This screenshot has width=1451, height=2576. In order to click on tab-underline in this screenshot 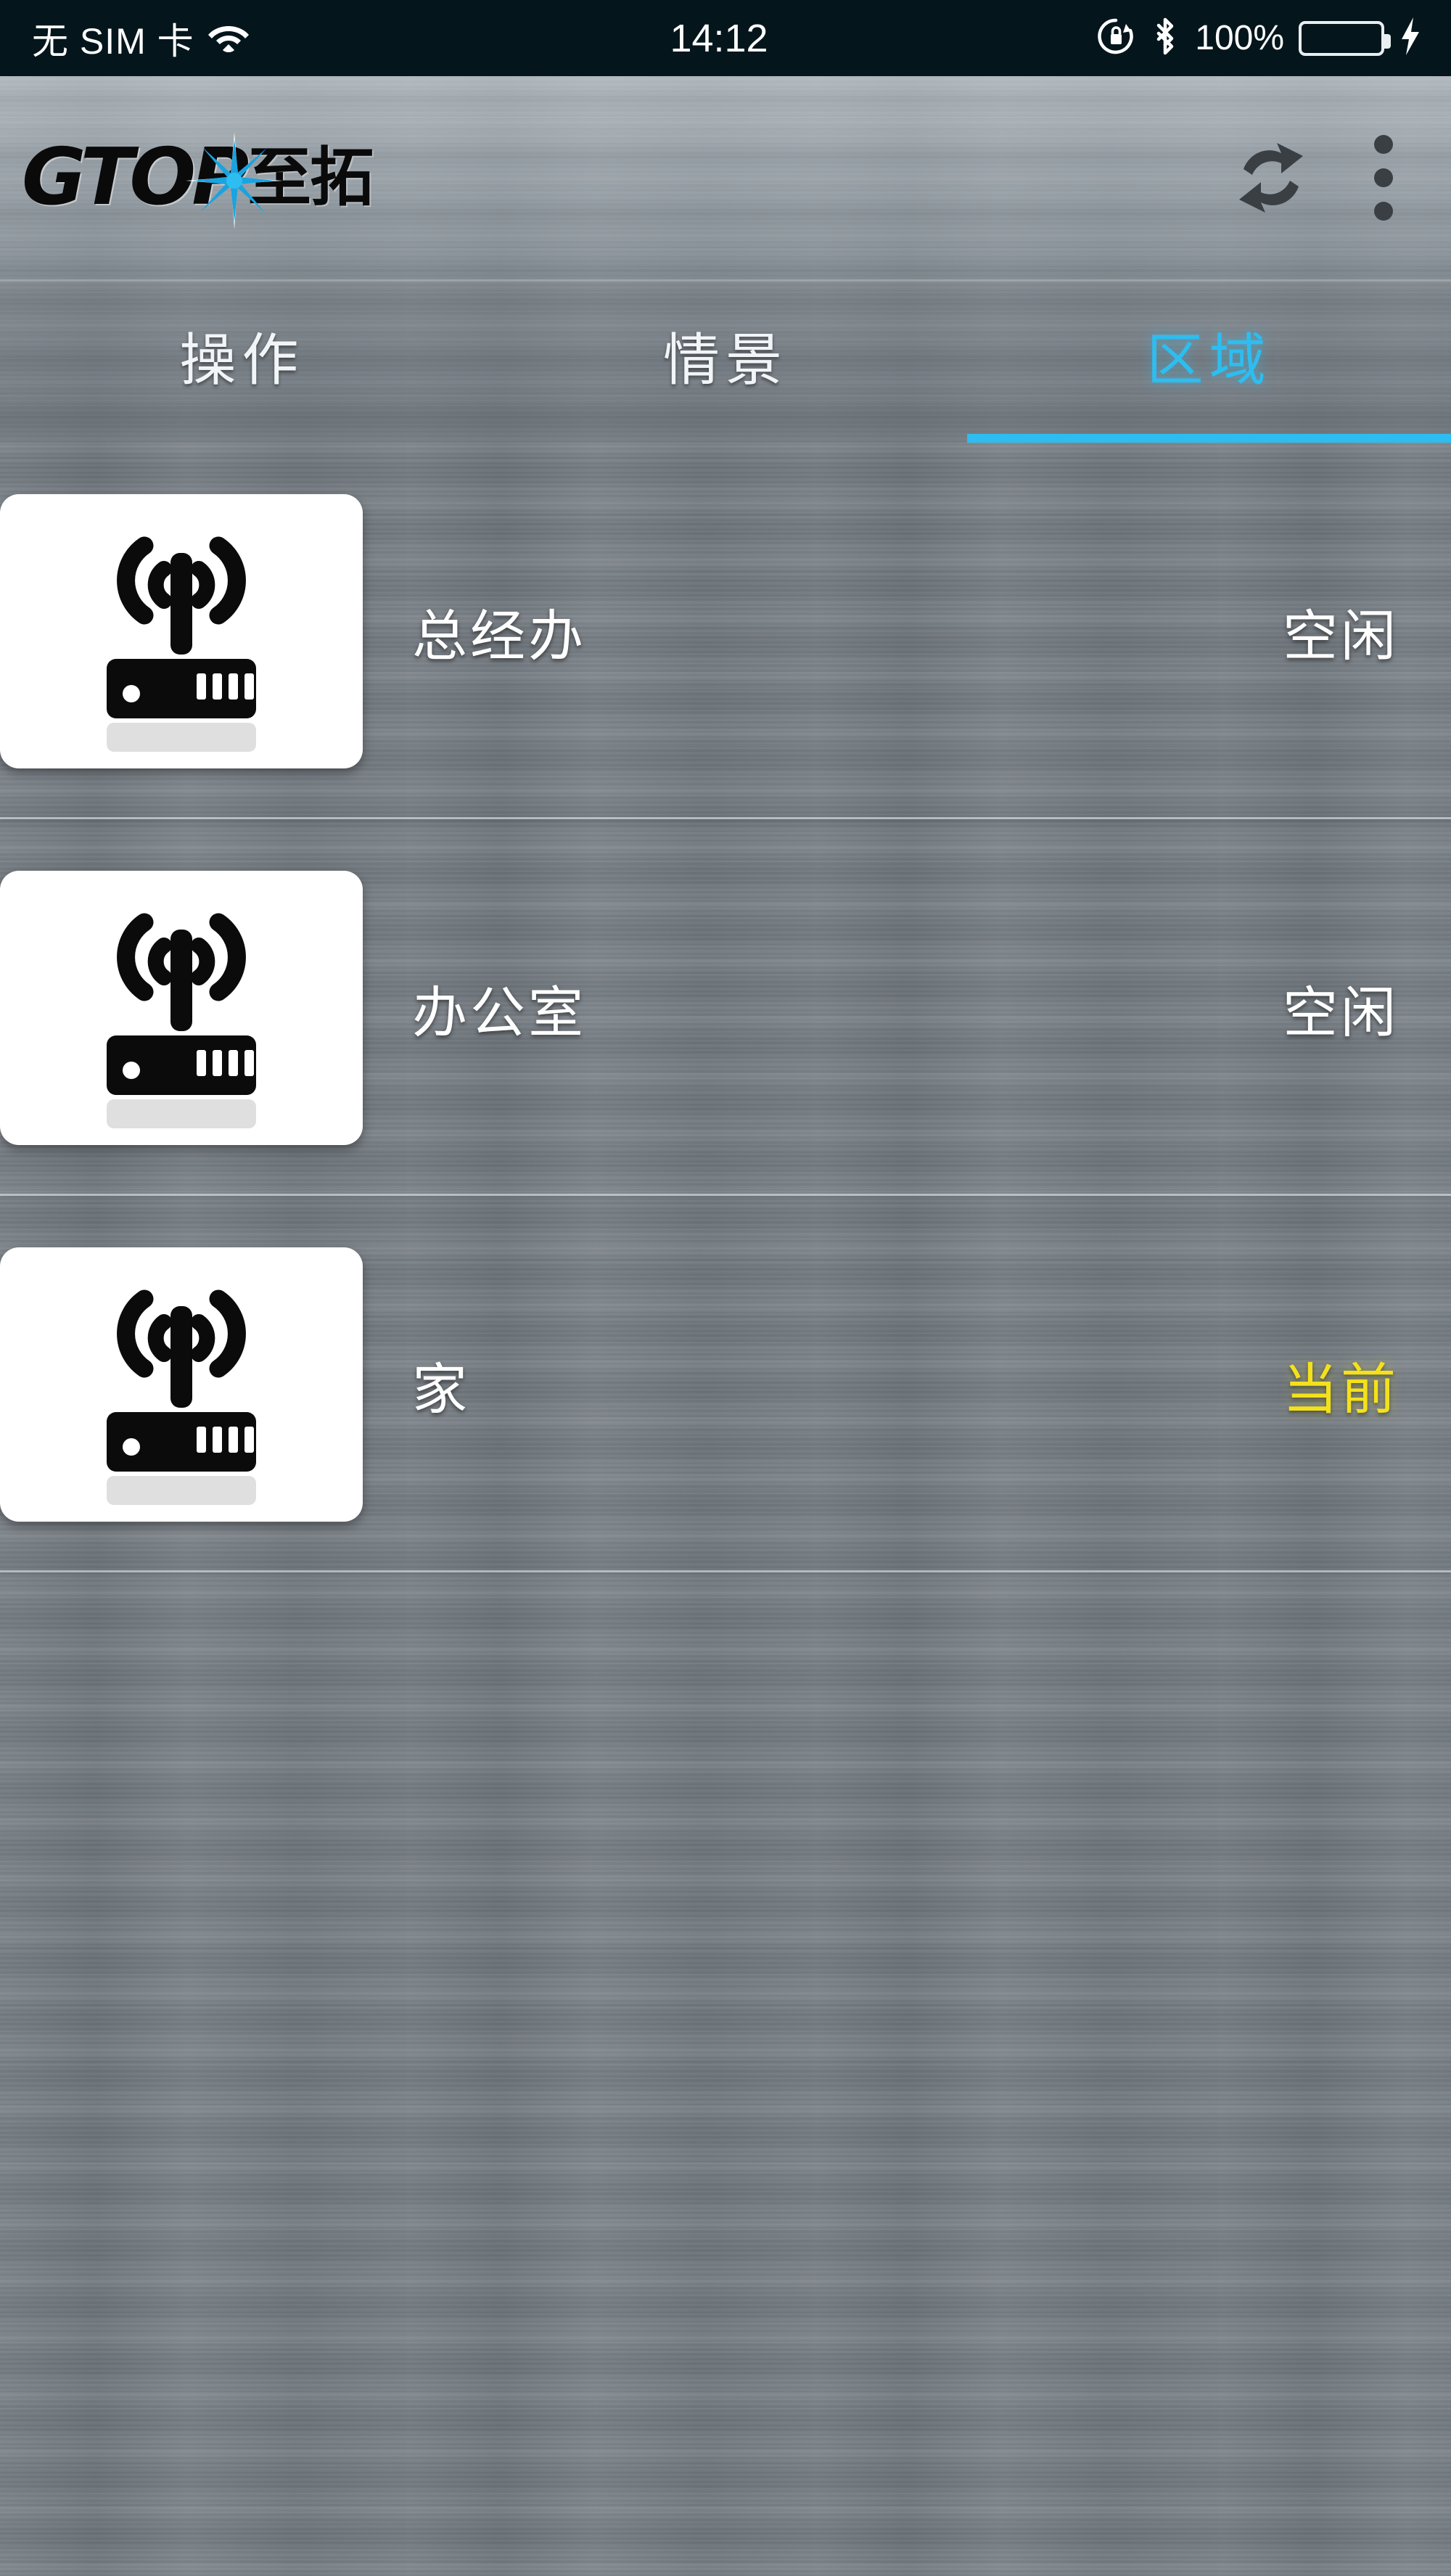, I will do `click(1209, 438)`.